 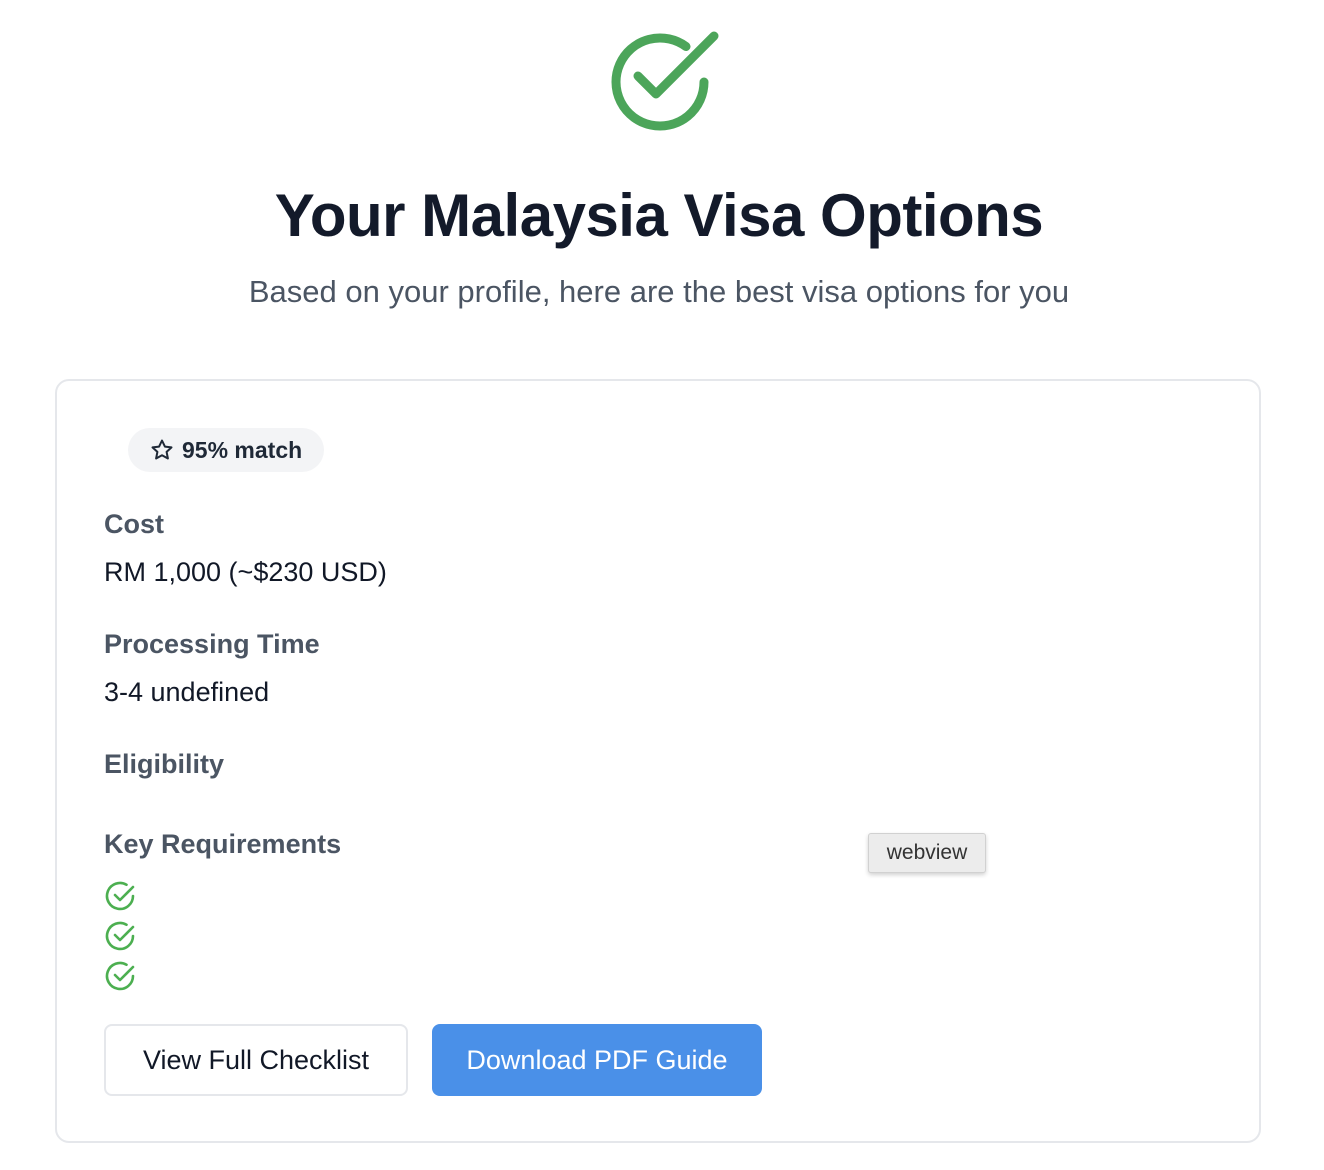 What do you see at coordinates (242, 449) in the screenshot?
I see `match-badge-label: 95% match` at bounding box center [242, 449].